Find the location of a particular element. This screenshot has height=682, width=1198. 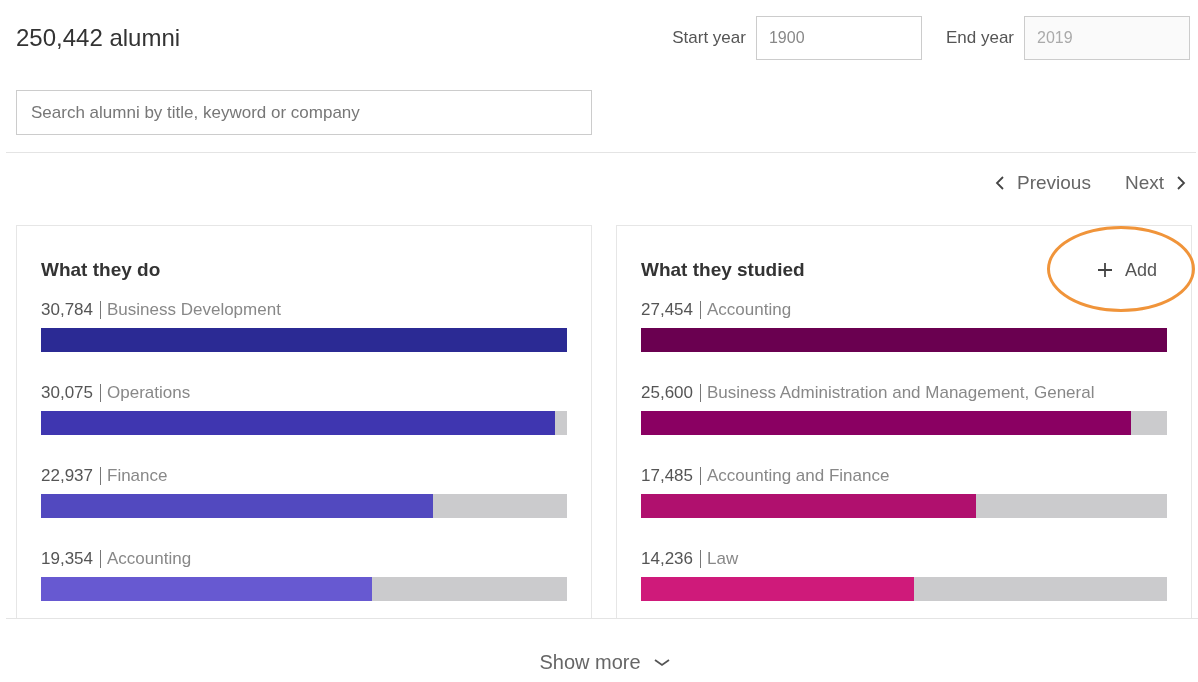

show-more-button: Show more is located at coordinates (605, 662).